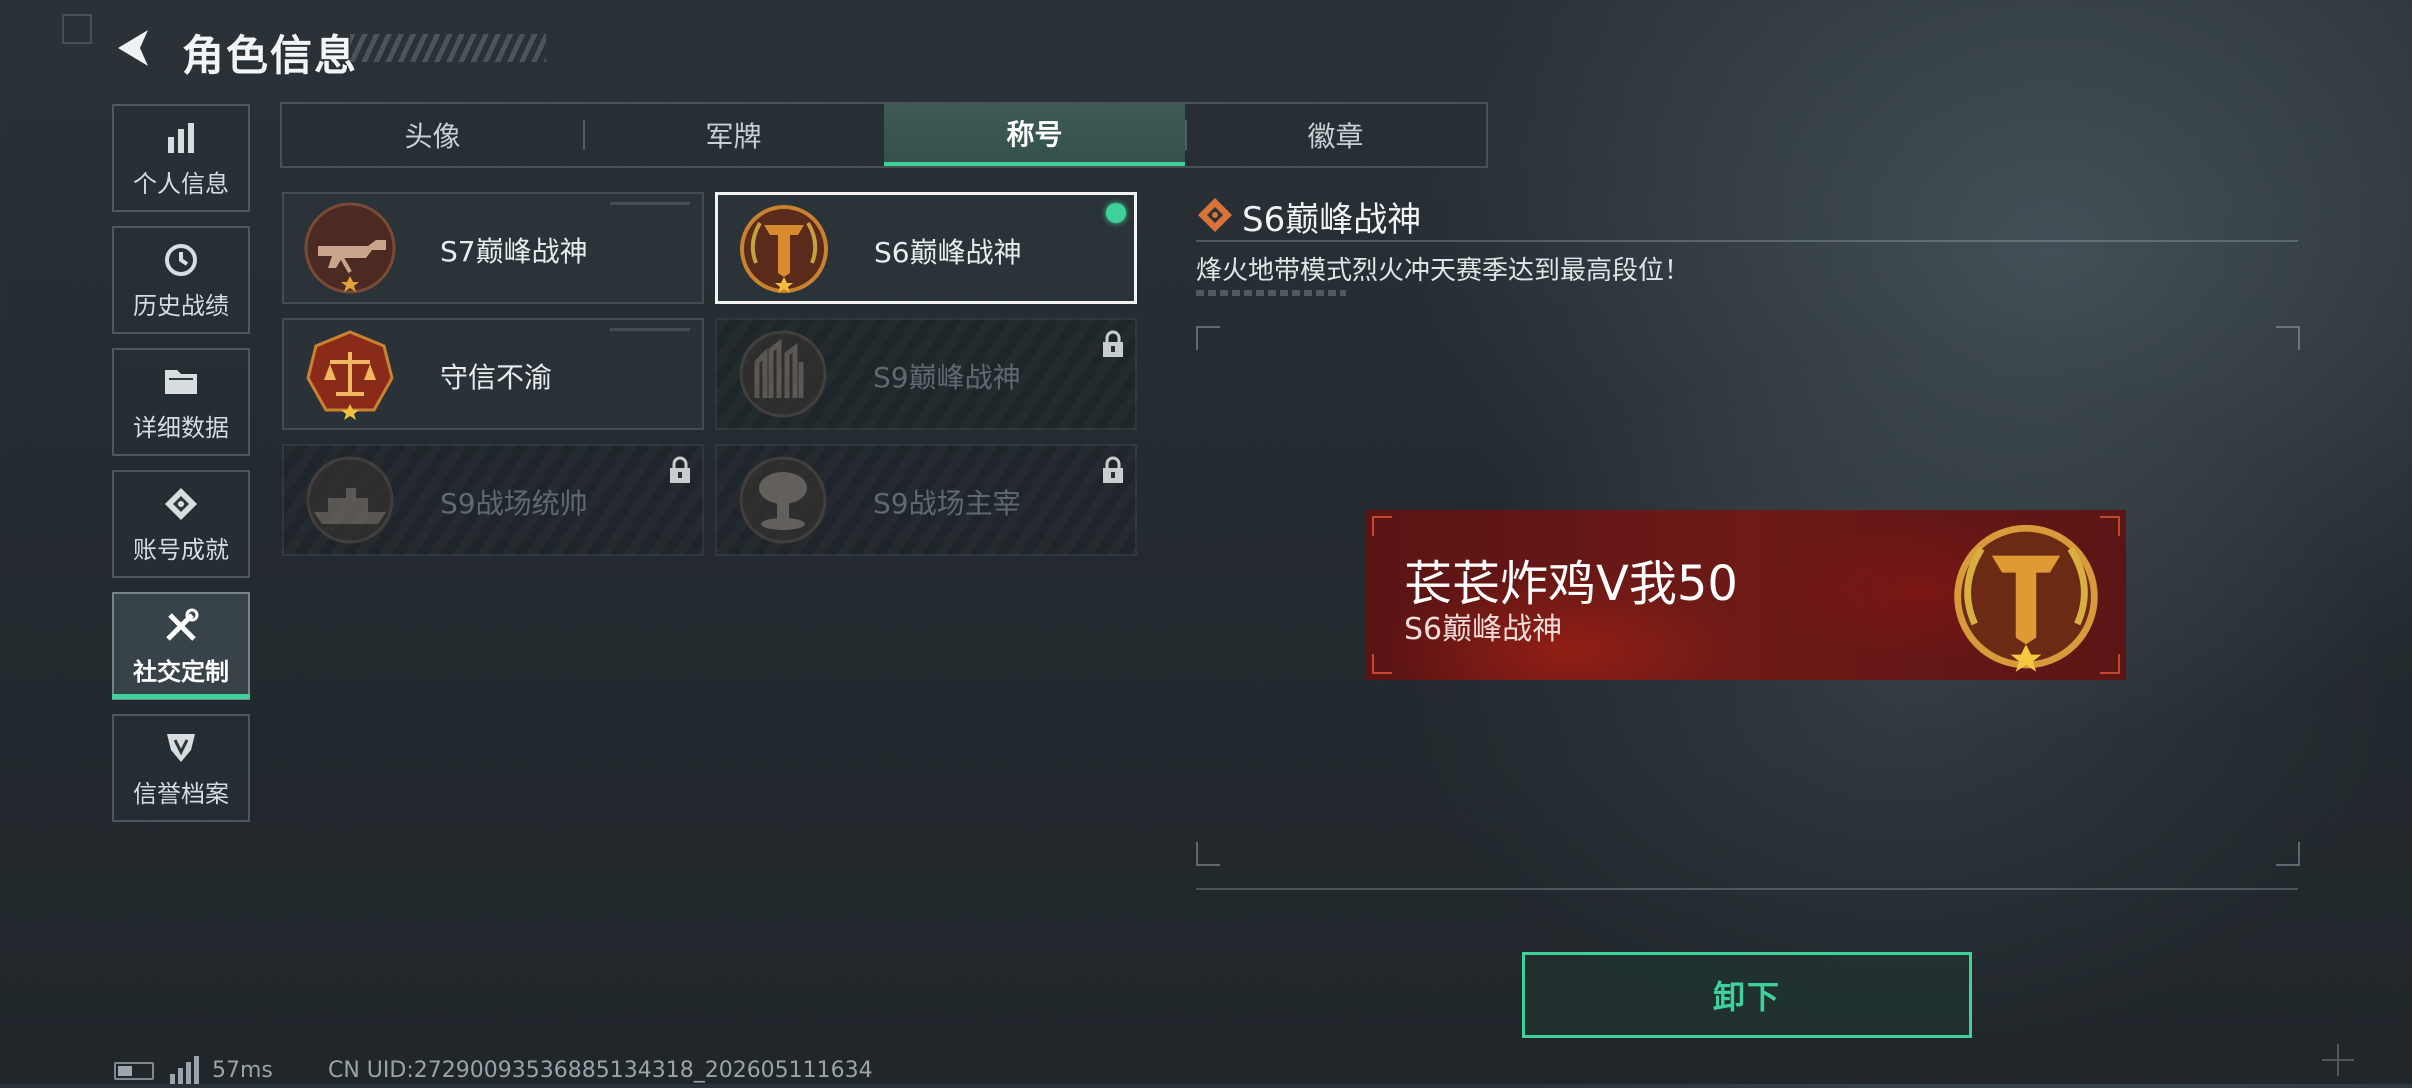 The width and height of the screenshot is (2412, 1088). I want to click on sidebar-item-label: 个人信息, so click(181, 183).